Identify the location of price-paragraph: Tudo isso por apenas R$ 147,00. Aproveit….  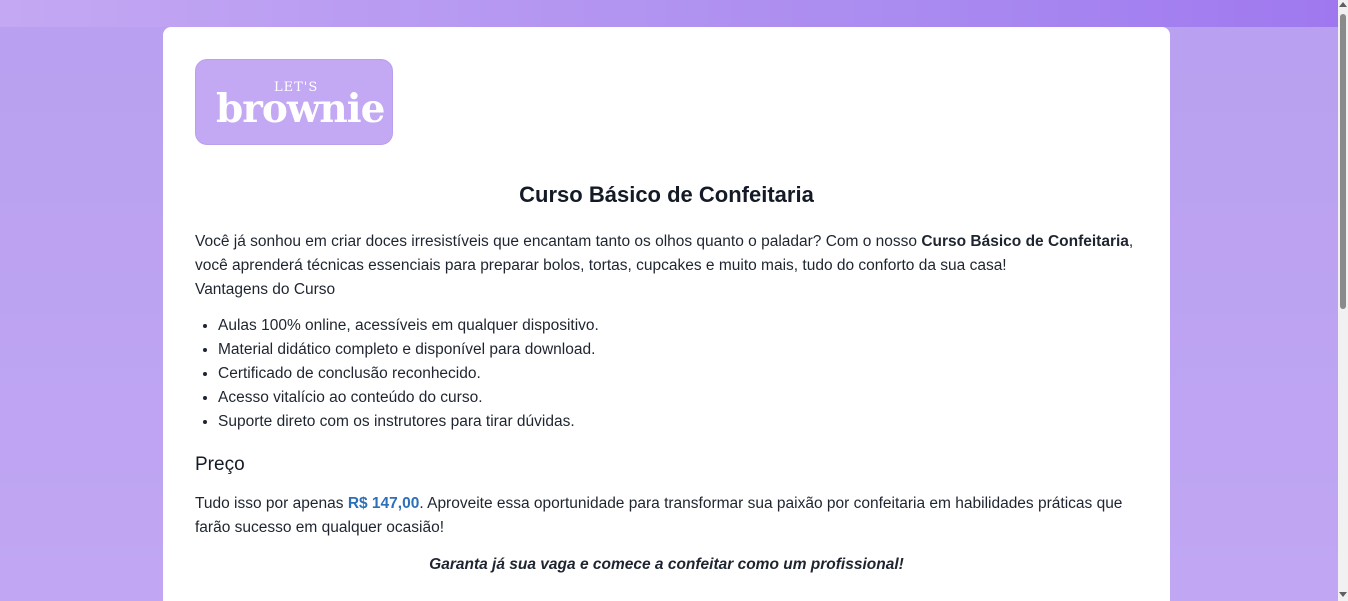
(670, 516).